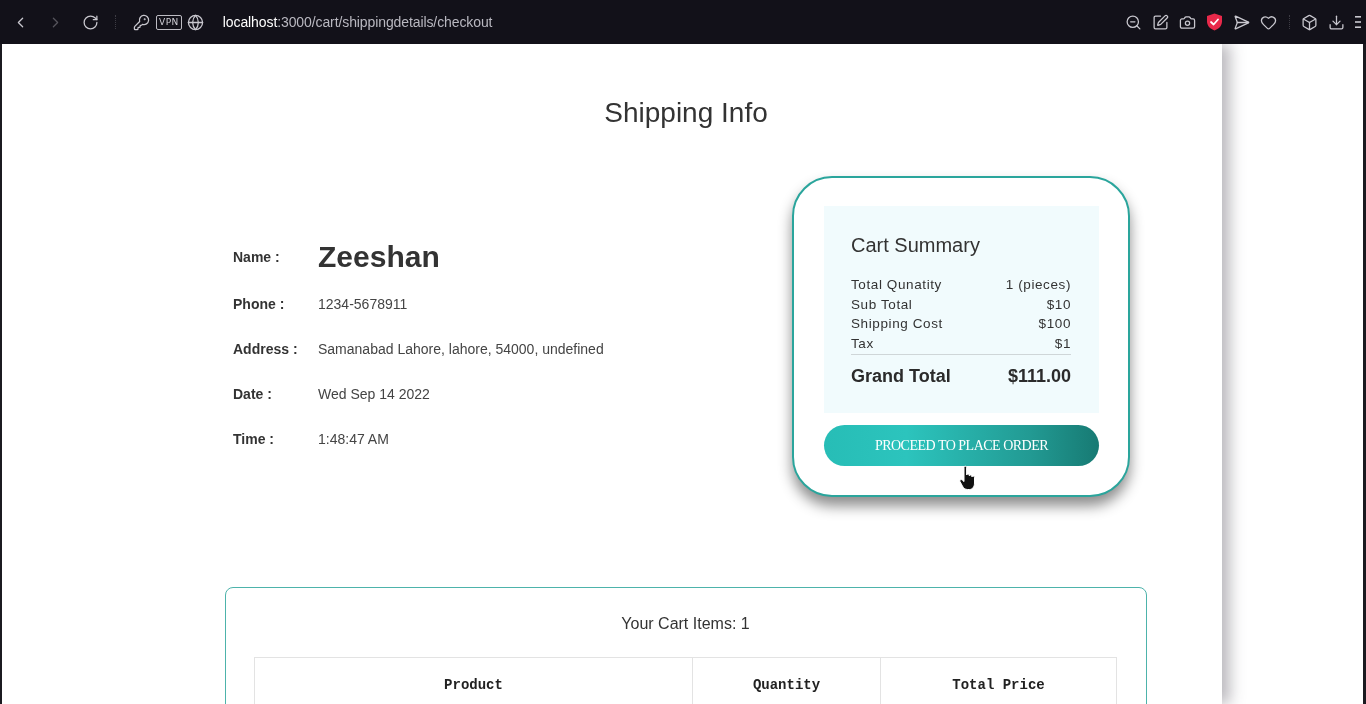 The height and width of the screenshot is (704, 1366). Describe the element at coordinates (882, 304) in the screenshot. I see `summary-label: Sub Total` at that location.